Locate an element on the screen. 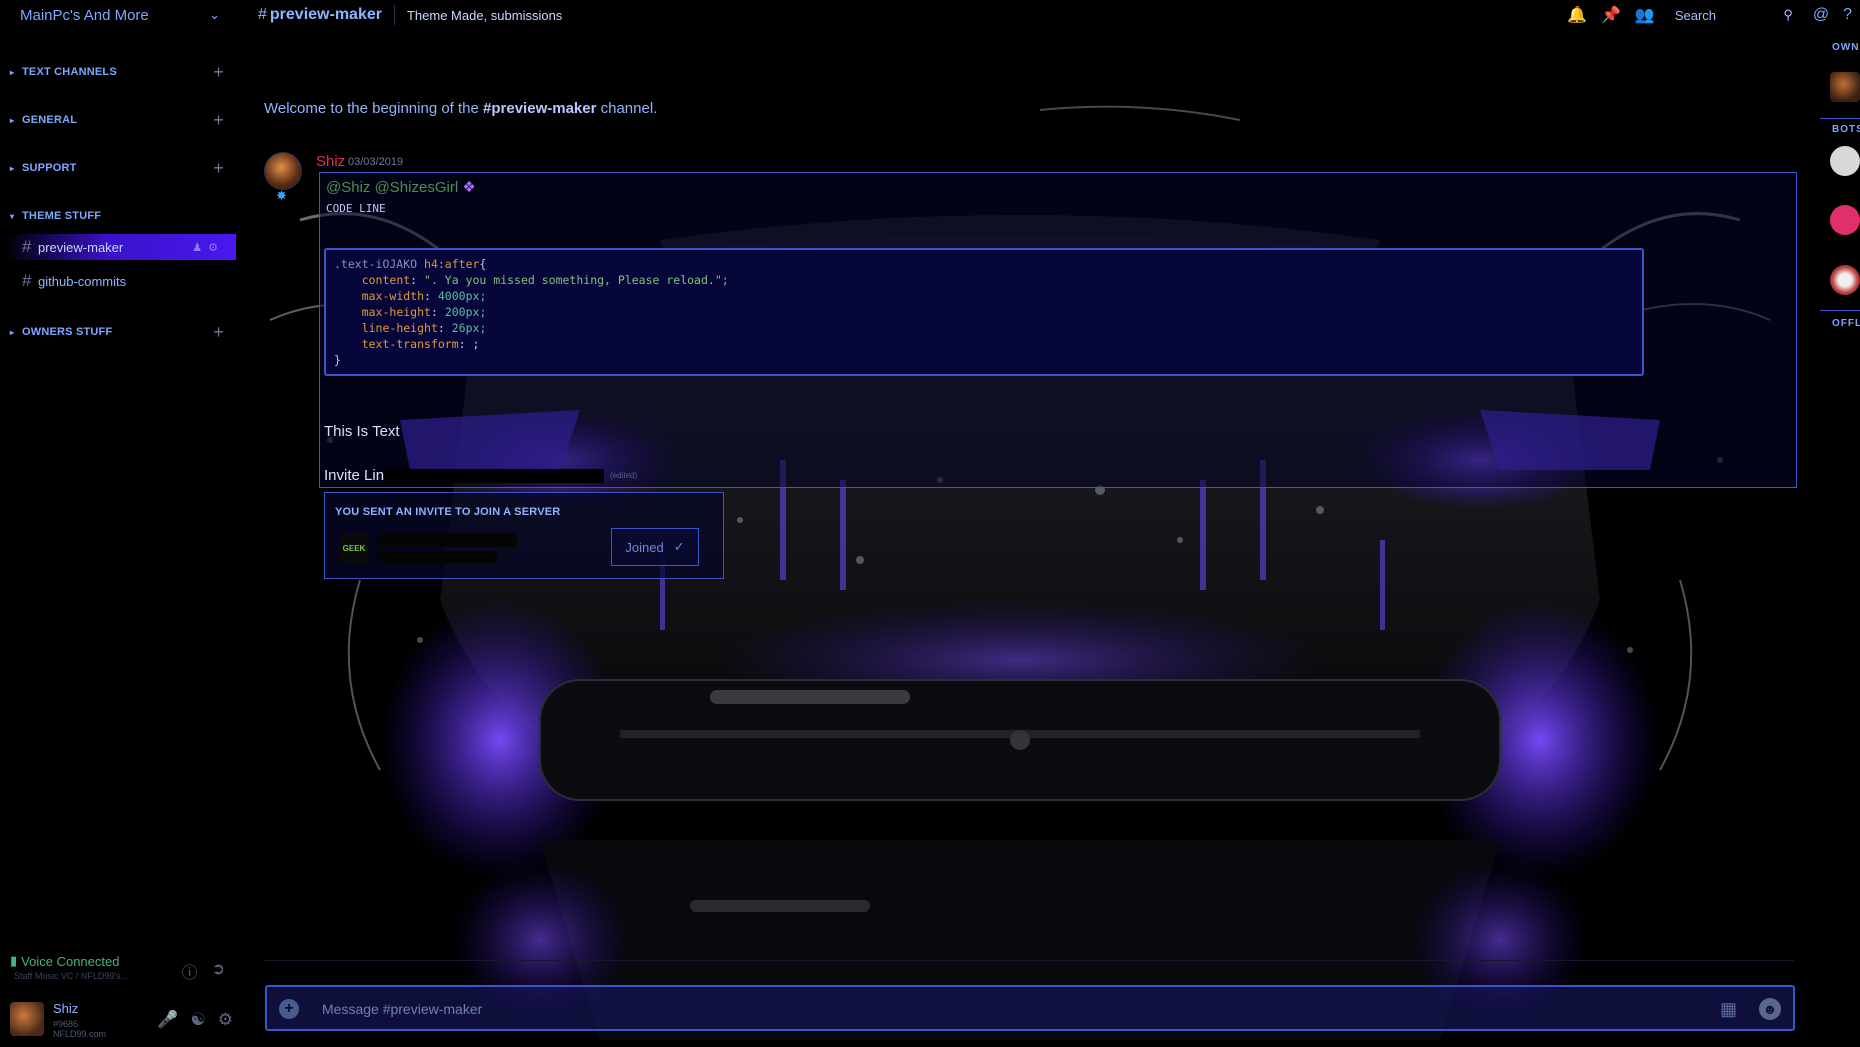 This screenshot has height=1047, width=1860. server-icon: GEEK is located at coordinates (354, 548).